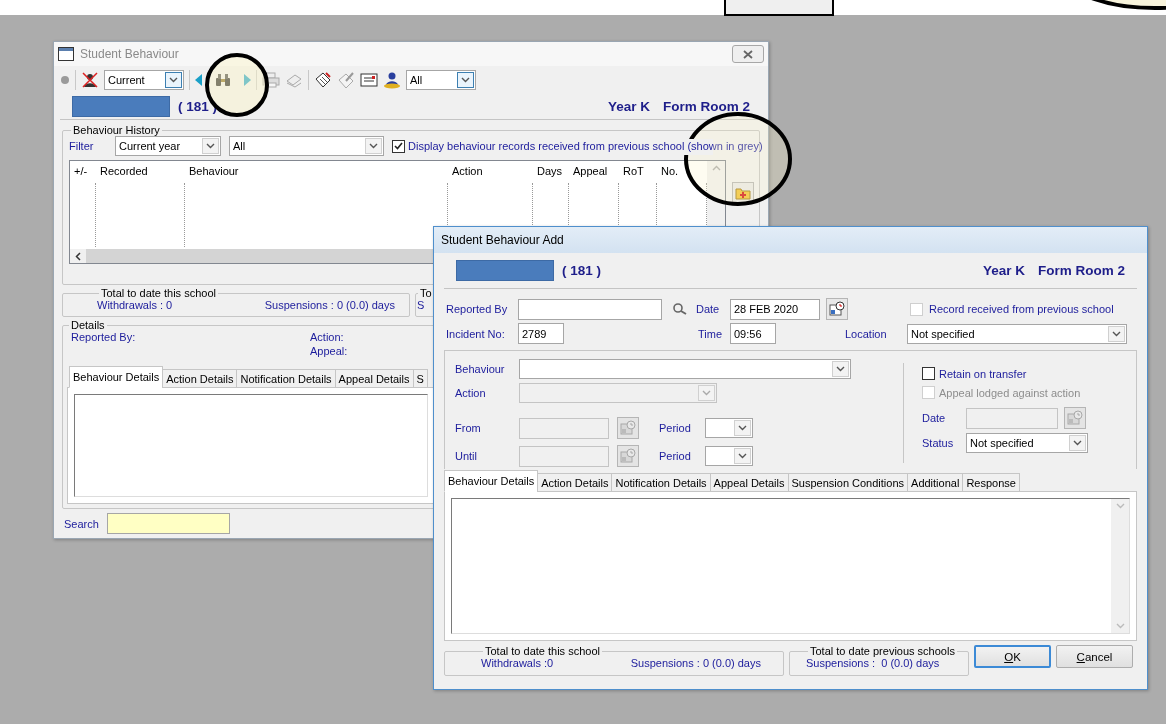  Describe the element at coordinates (441, 80) in the screenshot. I see `staff-dropdown: All` at that location.